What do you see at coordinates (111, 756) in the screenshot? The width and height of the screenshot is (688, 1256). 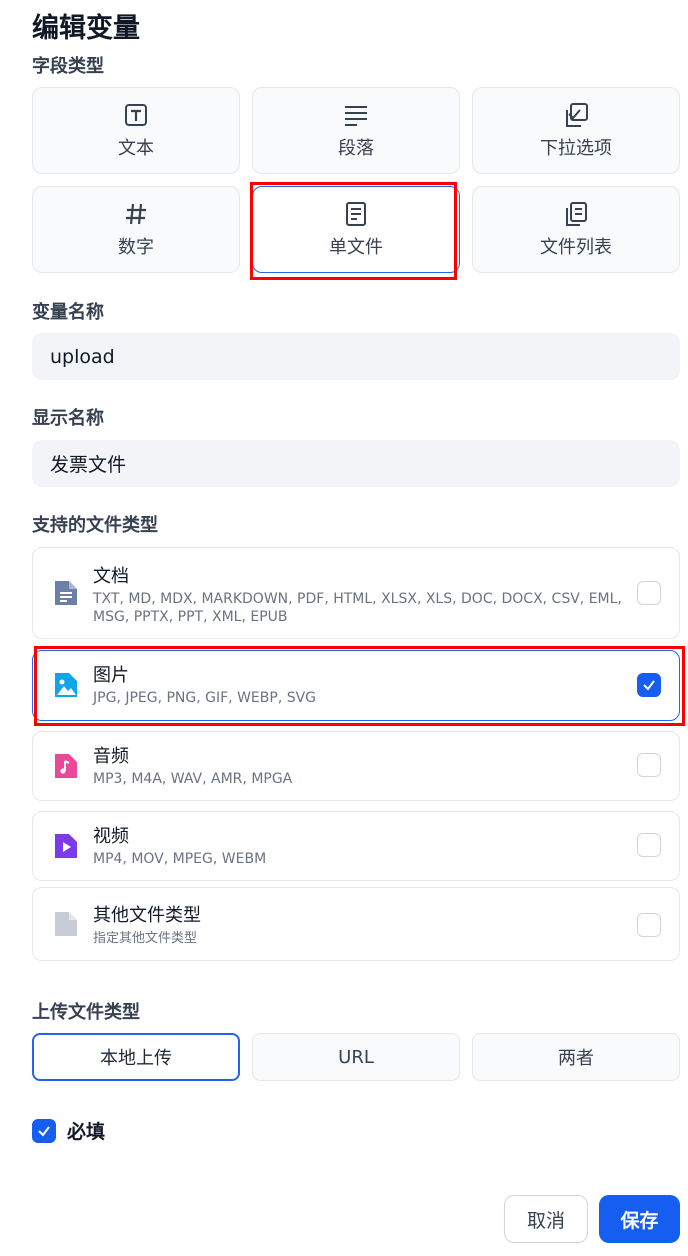 I see `file-type-audio-name: 音频` at bounding box center [111, 756].